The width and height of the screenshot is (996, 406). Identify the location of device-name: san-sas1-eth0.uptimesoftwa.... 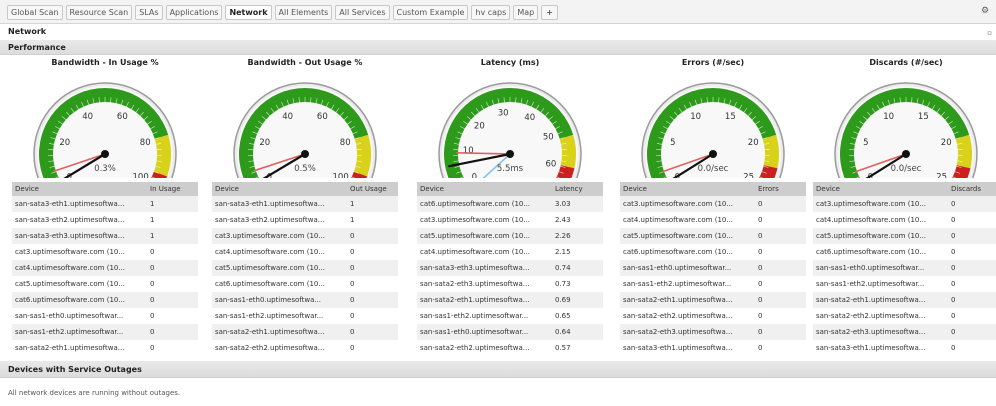
(279, 300).